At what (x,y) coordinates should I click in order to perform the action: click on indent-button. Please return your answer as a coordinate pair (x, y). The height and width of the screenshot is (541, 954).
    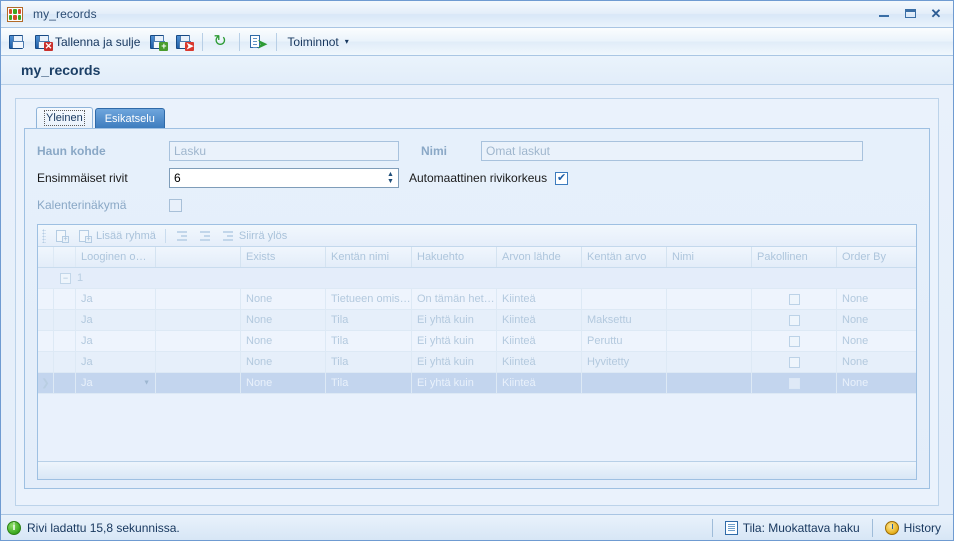
    Looking at the image, I should click on (205, 236).